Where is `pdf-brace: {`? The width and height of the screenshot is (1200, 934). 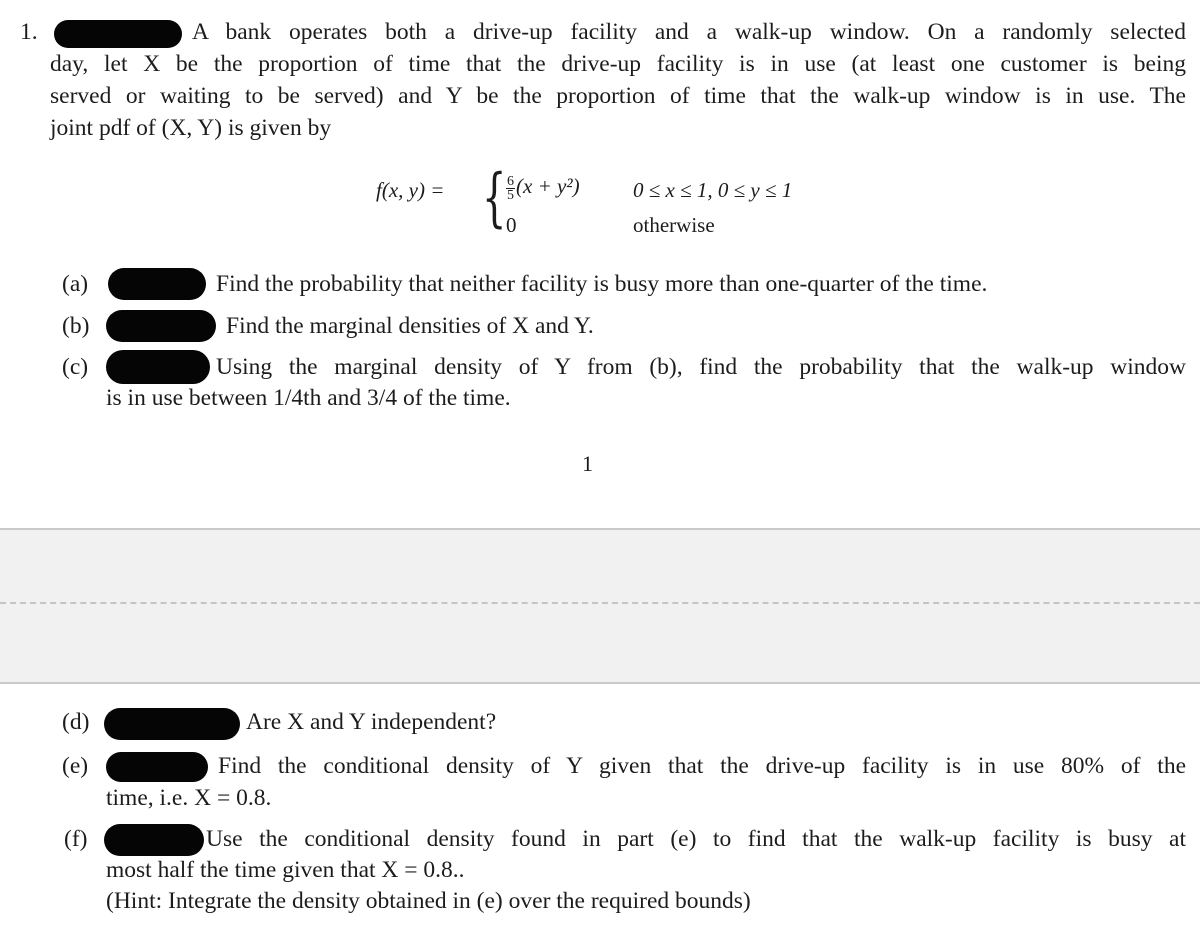
pdf-brace: { is located at coordinates (494, 198).